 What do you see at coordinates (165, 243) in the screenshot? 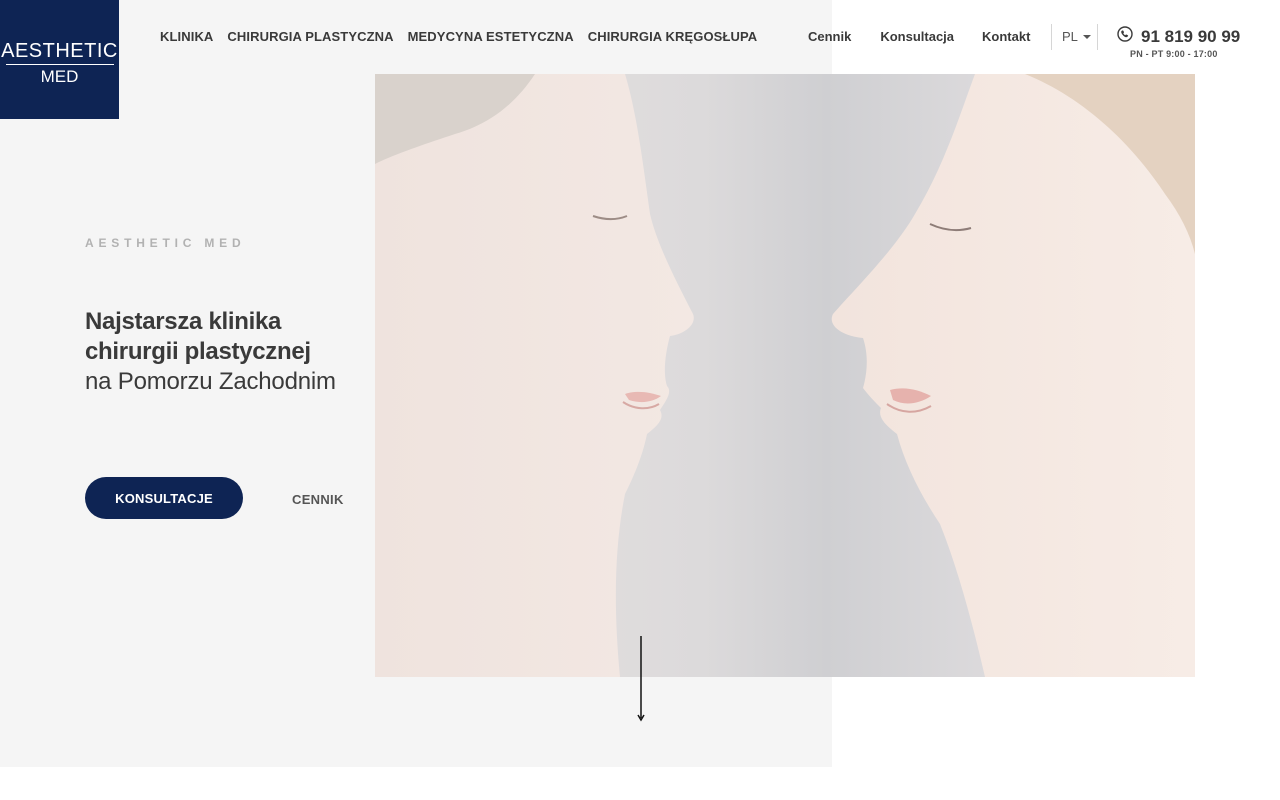
I see `hero-eyebrow: AESTHETIC MED` at bounding box center [165, 243].